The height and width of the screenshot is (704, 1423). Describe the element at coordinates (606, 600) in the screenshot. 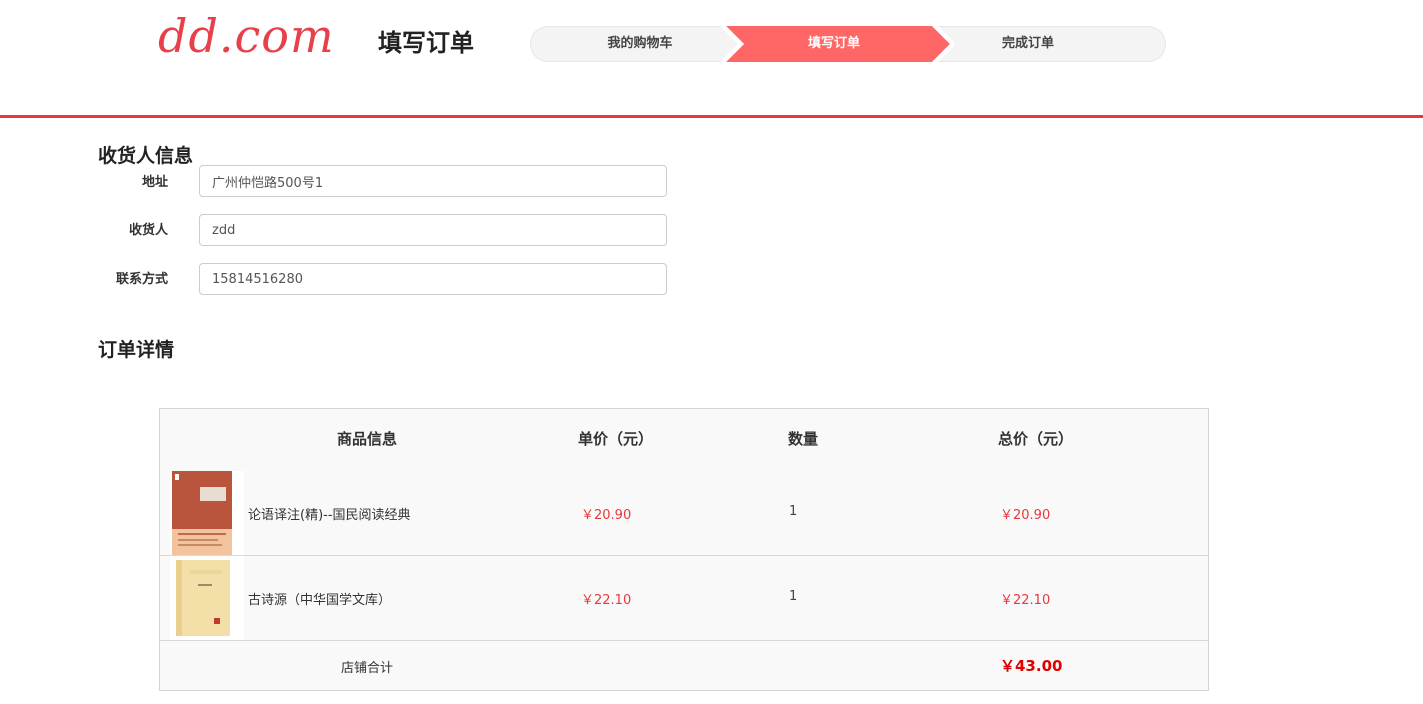

I see `unit-price: ￥22.10` at that location.